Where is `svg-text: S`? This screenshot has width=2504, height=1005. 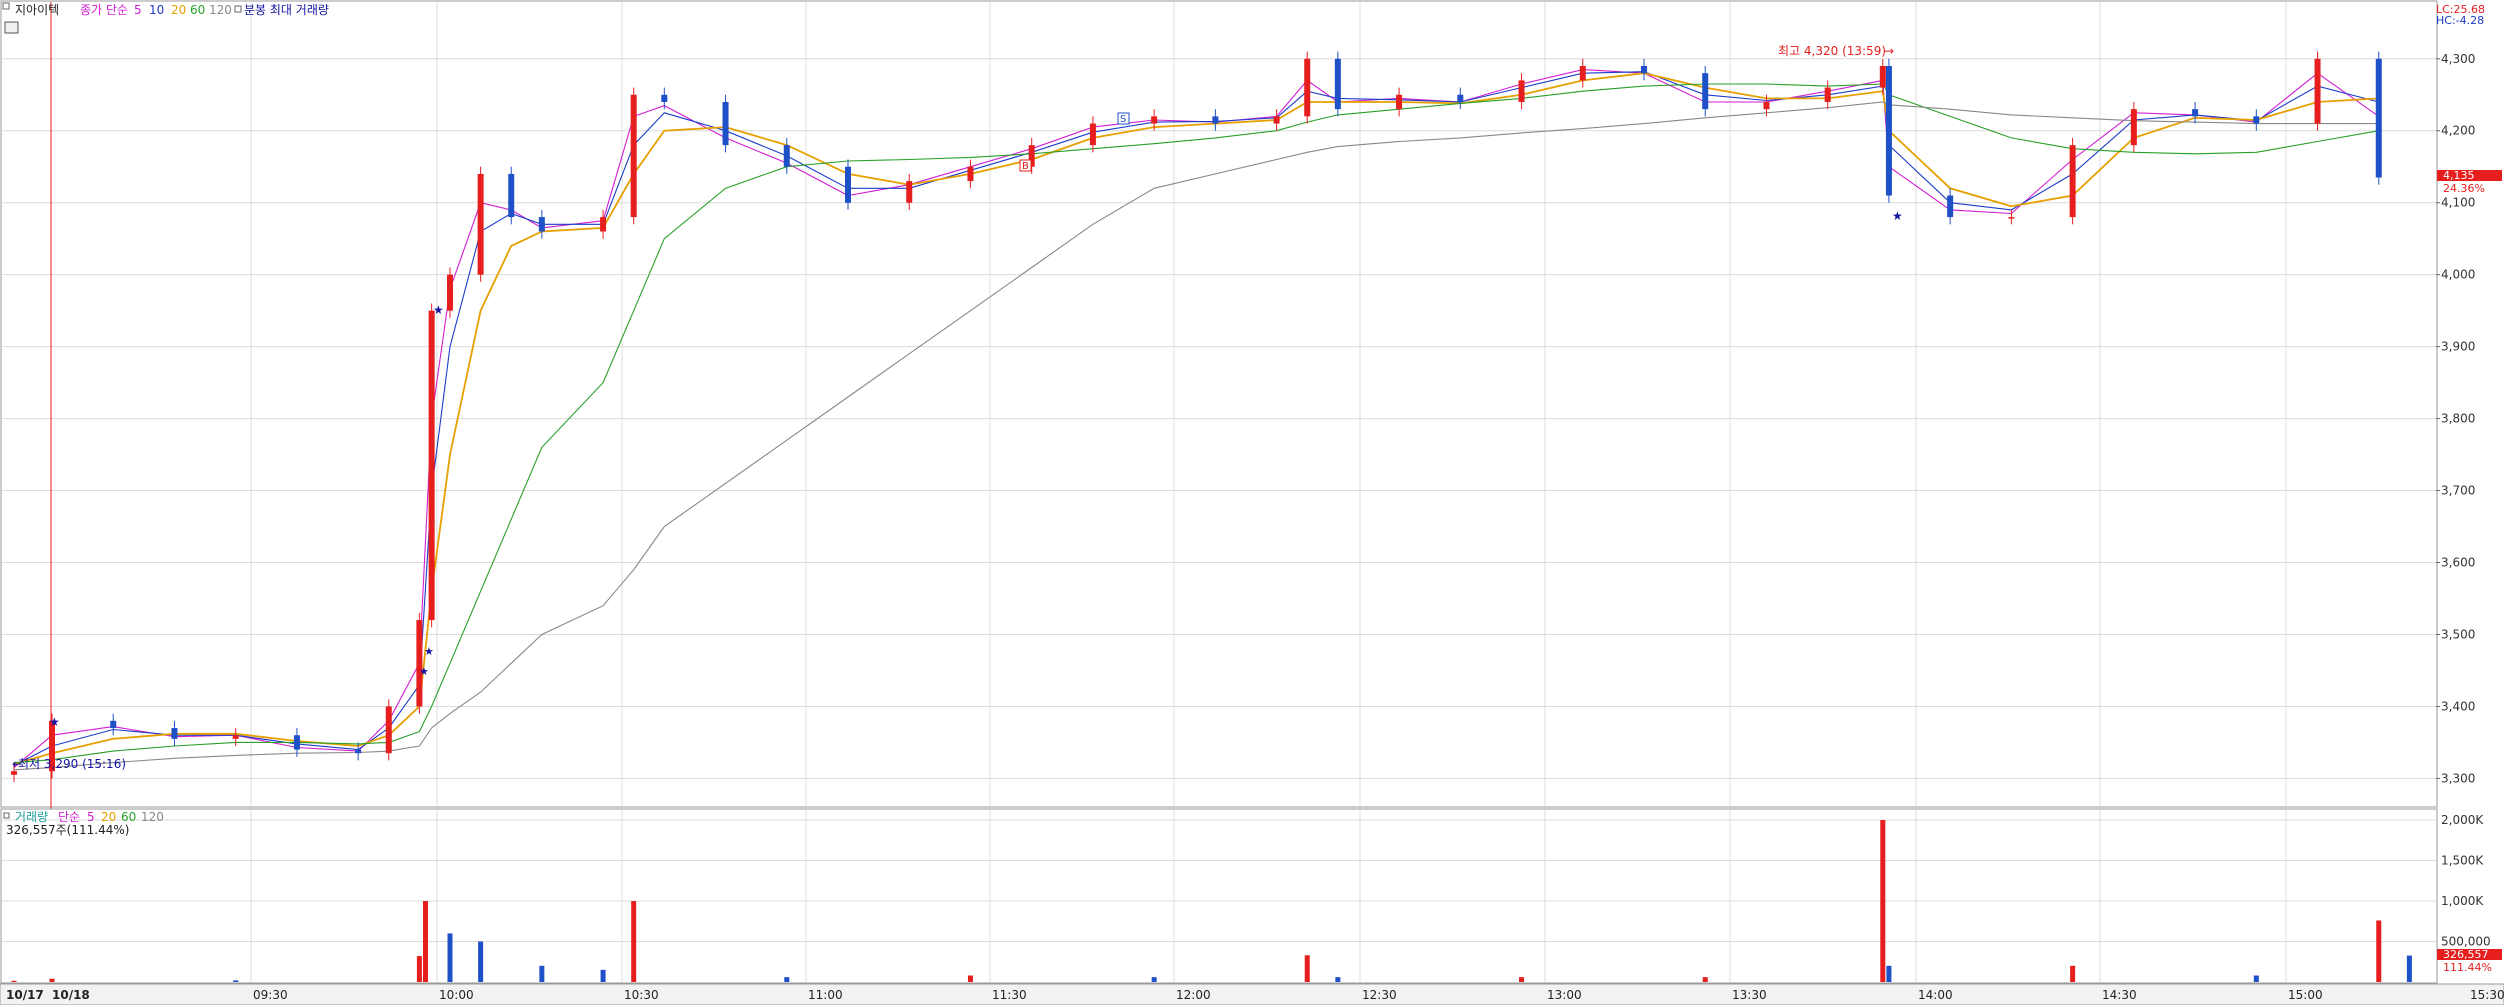 svg-text: S is located at coordinates (1123, 119).